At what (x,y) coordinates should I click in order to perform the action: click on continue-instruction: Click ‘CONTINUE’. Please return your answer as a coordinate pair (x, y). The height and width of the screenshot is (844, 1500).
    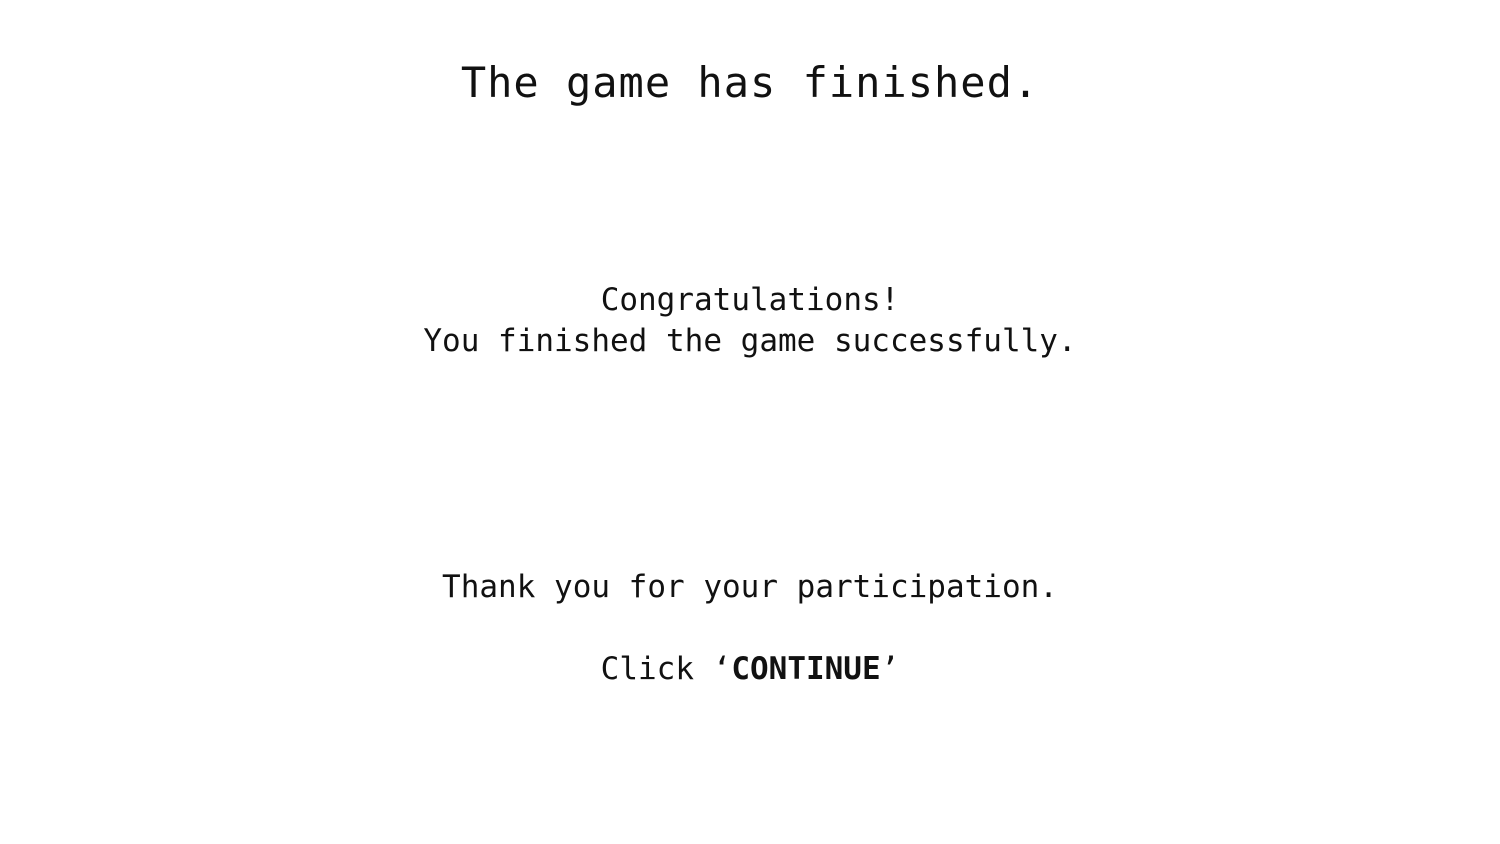
    Looking at the image, I should click on (750, 669).